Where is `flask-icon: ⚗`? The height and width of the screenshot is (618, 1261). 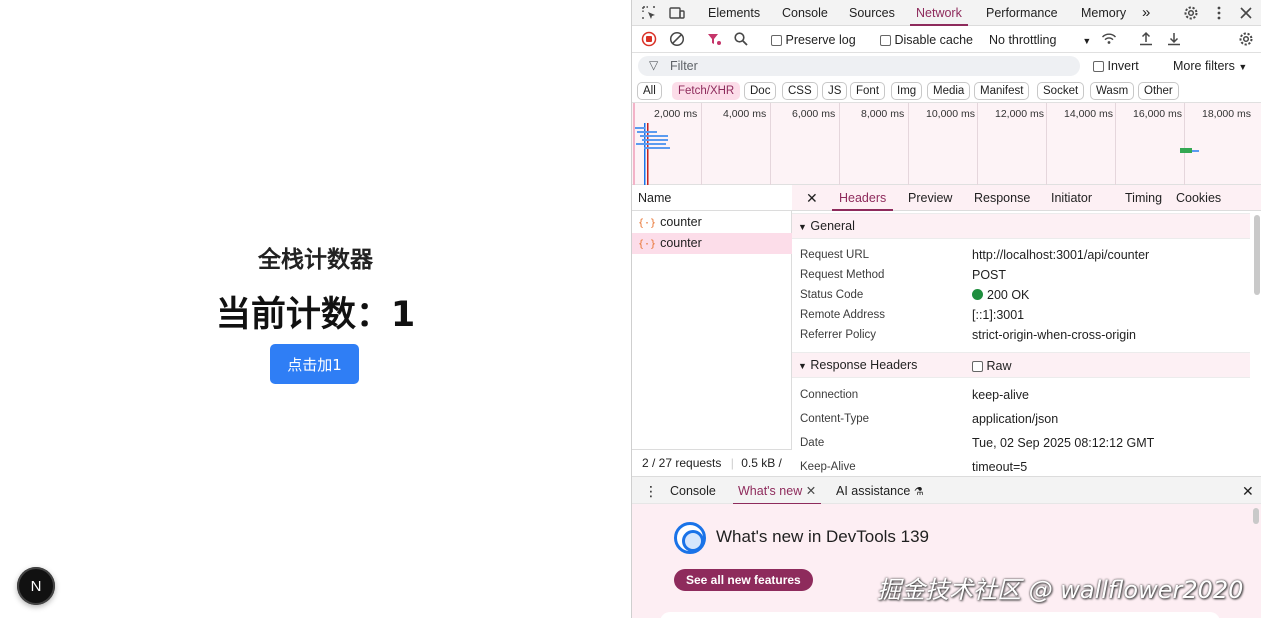 flask-icon: ⚗ is located at coordinates (918, 492).